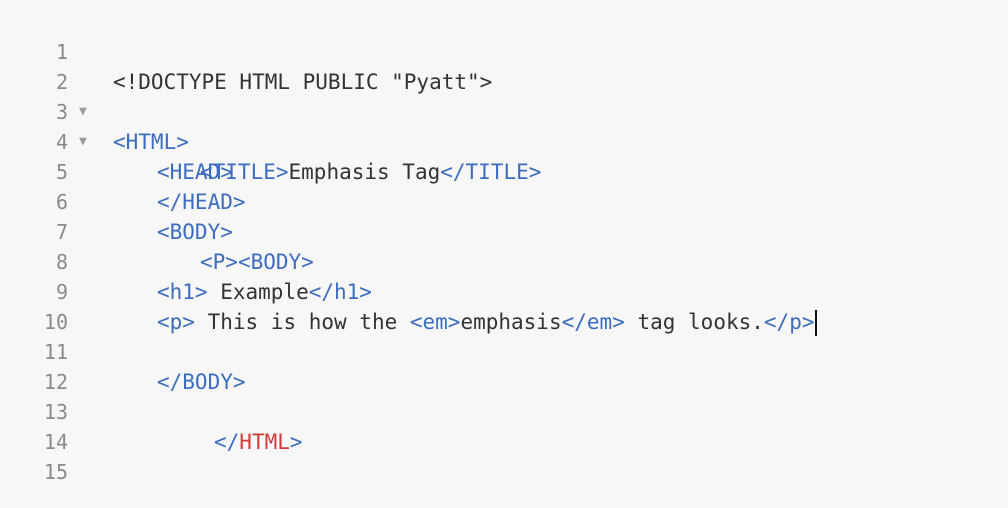 The height and width of the screenshot is (508, 1008). I want to click on title-element: <TITLE>Emphasis Tag</TITLE>, so click(370, 172).